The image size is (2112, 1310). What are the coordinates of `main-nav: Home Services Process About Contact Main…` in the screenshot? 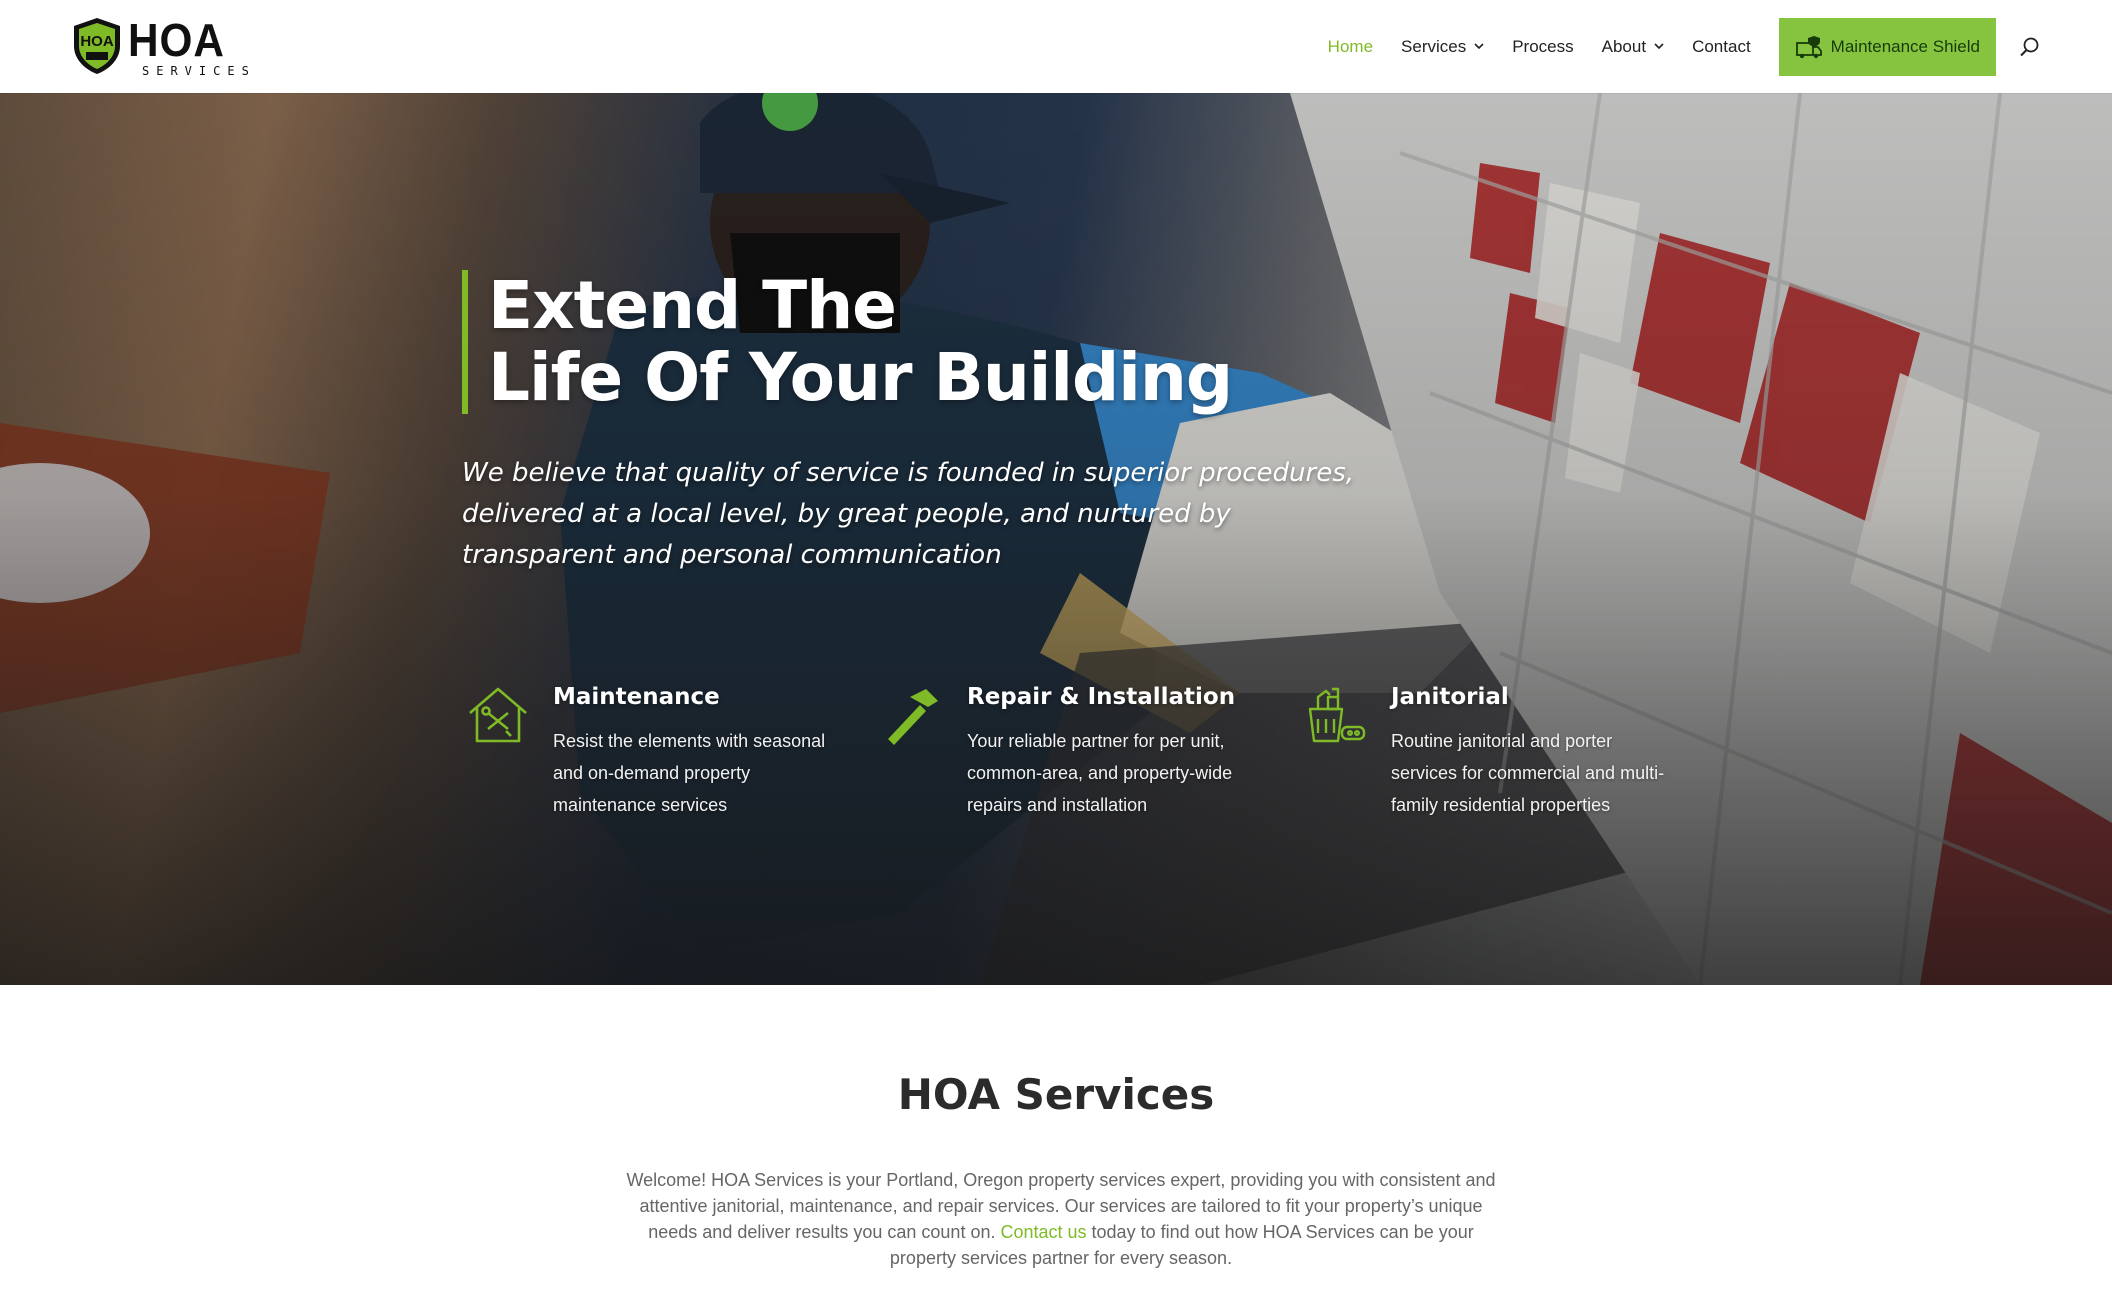 It's located at (1671, 46).